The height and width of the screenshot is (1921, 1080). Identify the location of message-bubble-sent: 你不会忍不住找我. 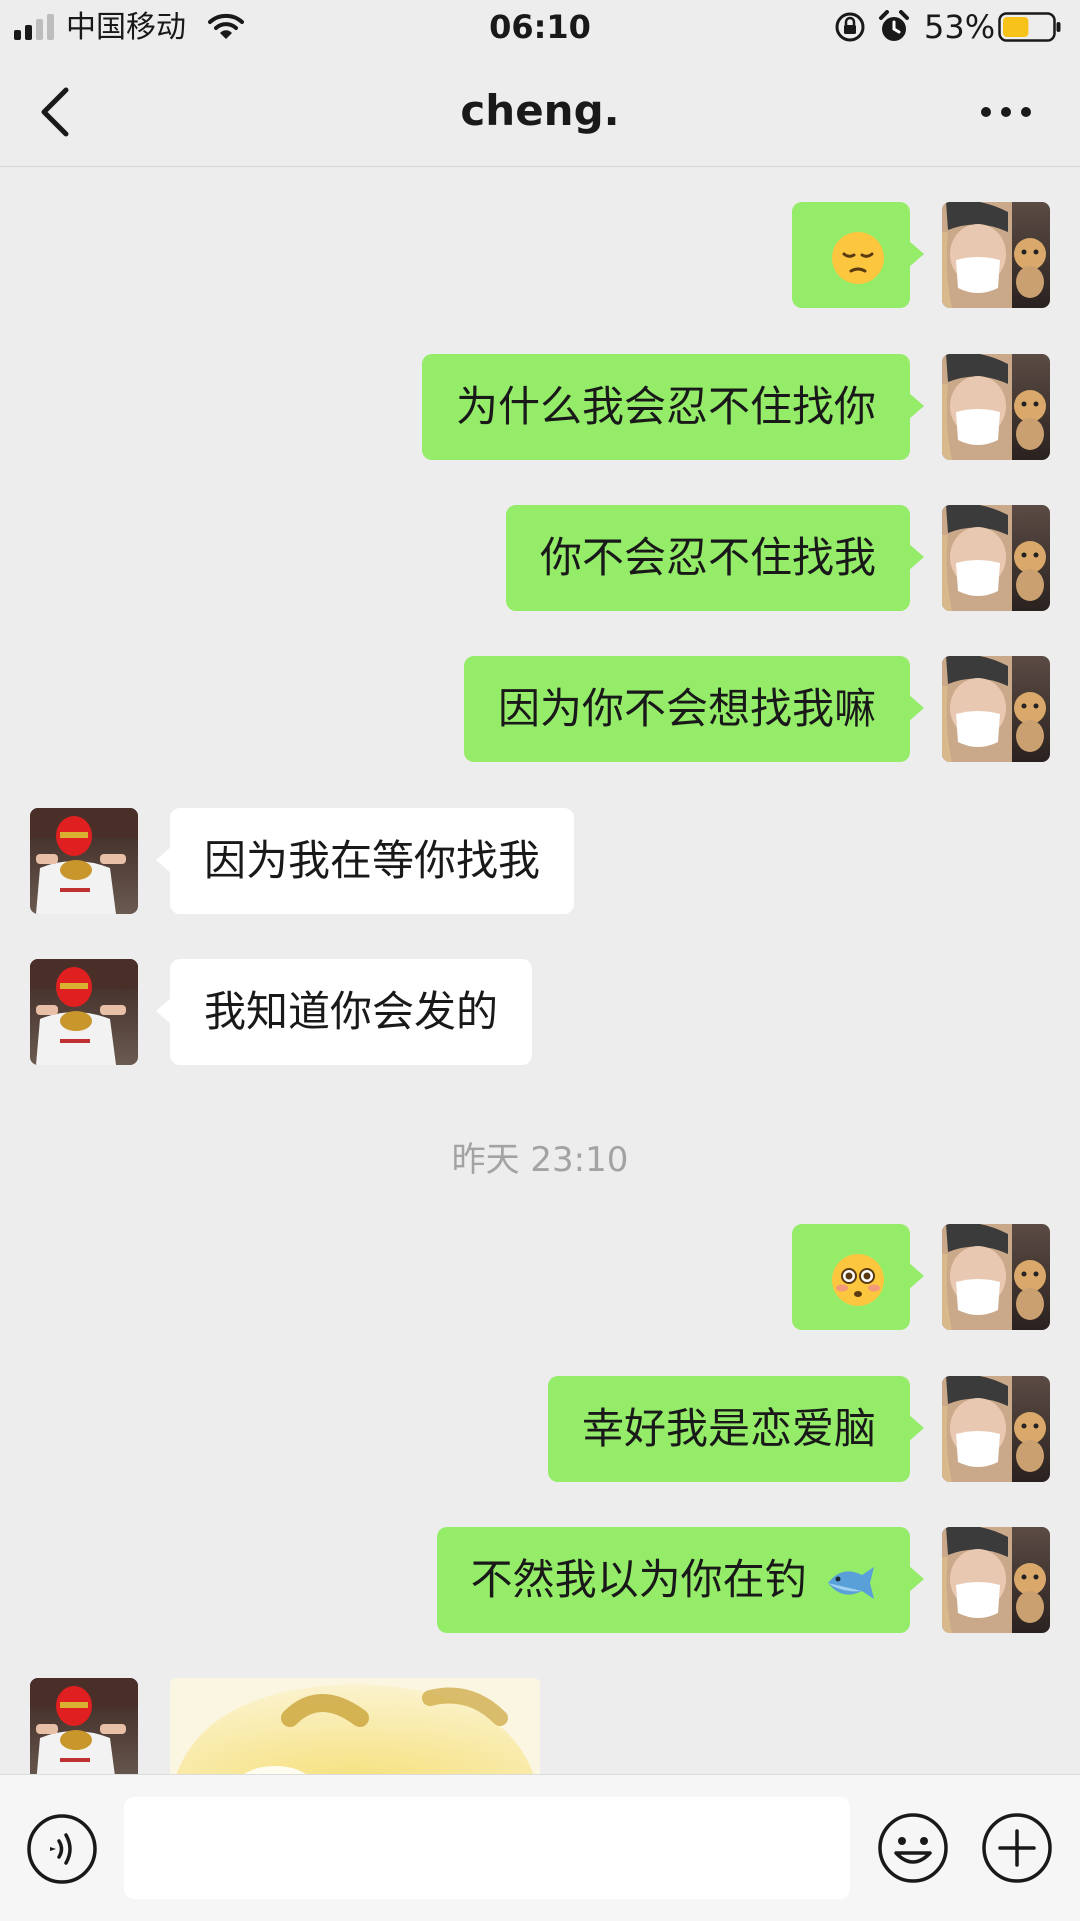
(715, 558).